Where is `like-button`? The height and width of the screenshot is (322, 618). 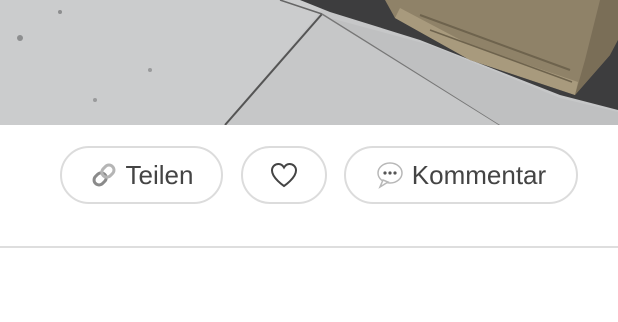 like-button is located at coordinates (284, 175).